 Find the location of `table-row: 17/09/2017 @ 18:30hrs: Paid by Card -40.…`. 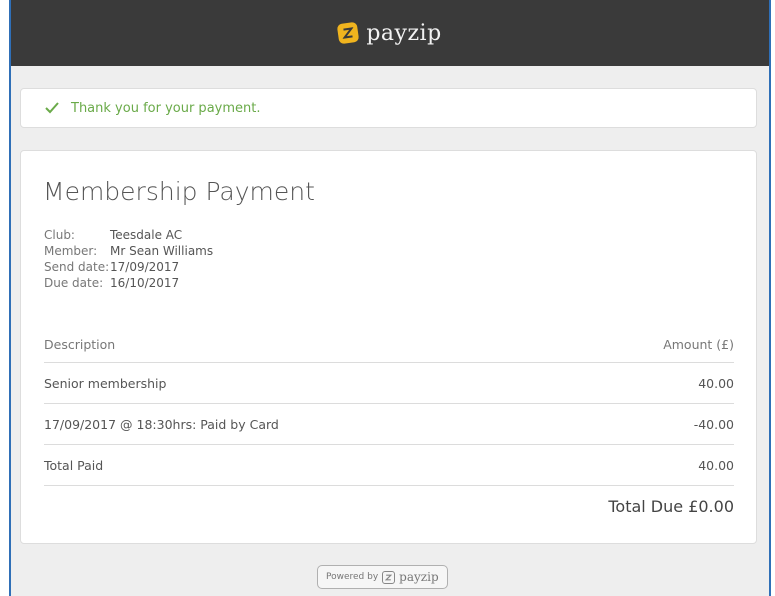

table-row: 17/09/2017 @ 18:30hrs: Paid by Card -40.… is located at coordinates (389, 424).